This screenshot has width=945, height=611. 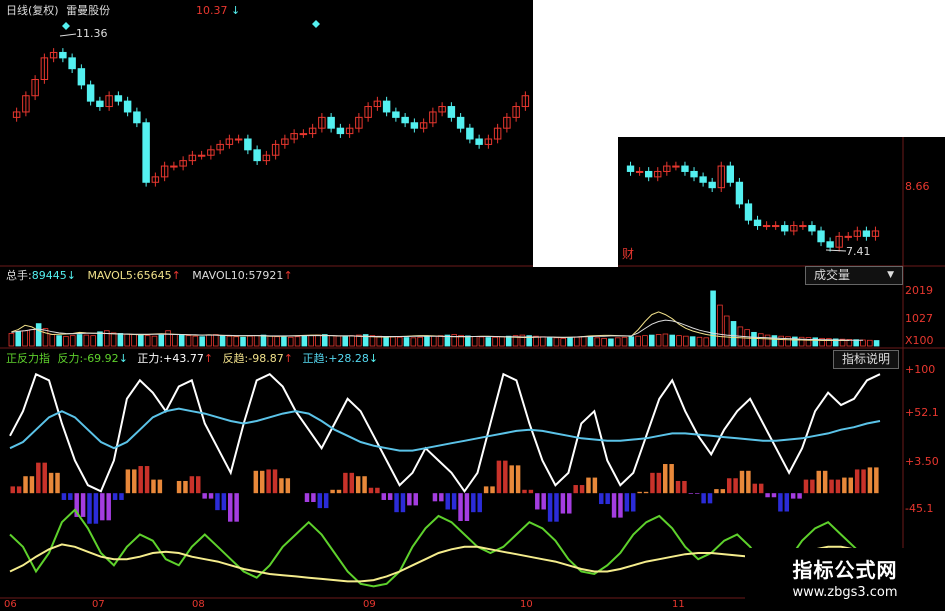 I want to click on fanli-label: 反力:, so click(x=70, y=358).